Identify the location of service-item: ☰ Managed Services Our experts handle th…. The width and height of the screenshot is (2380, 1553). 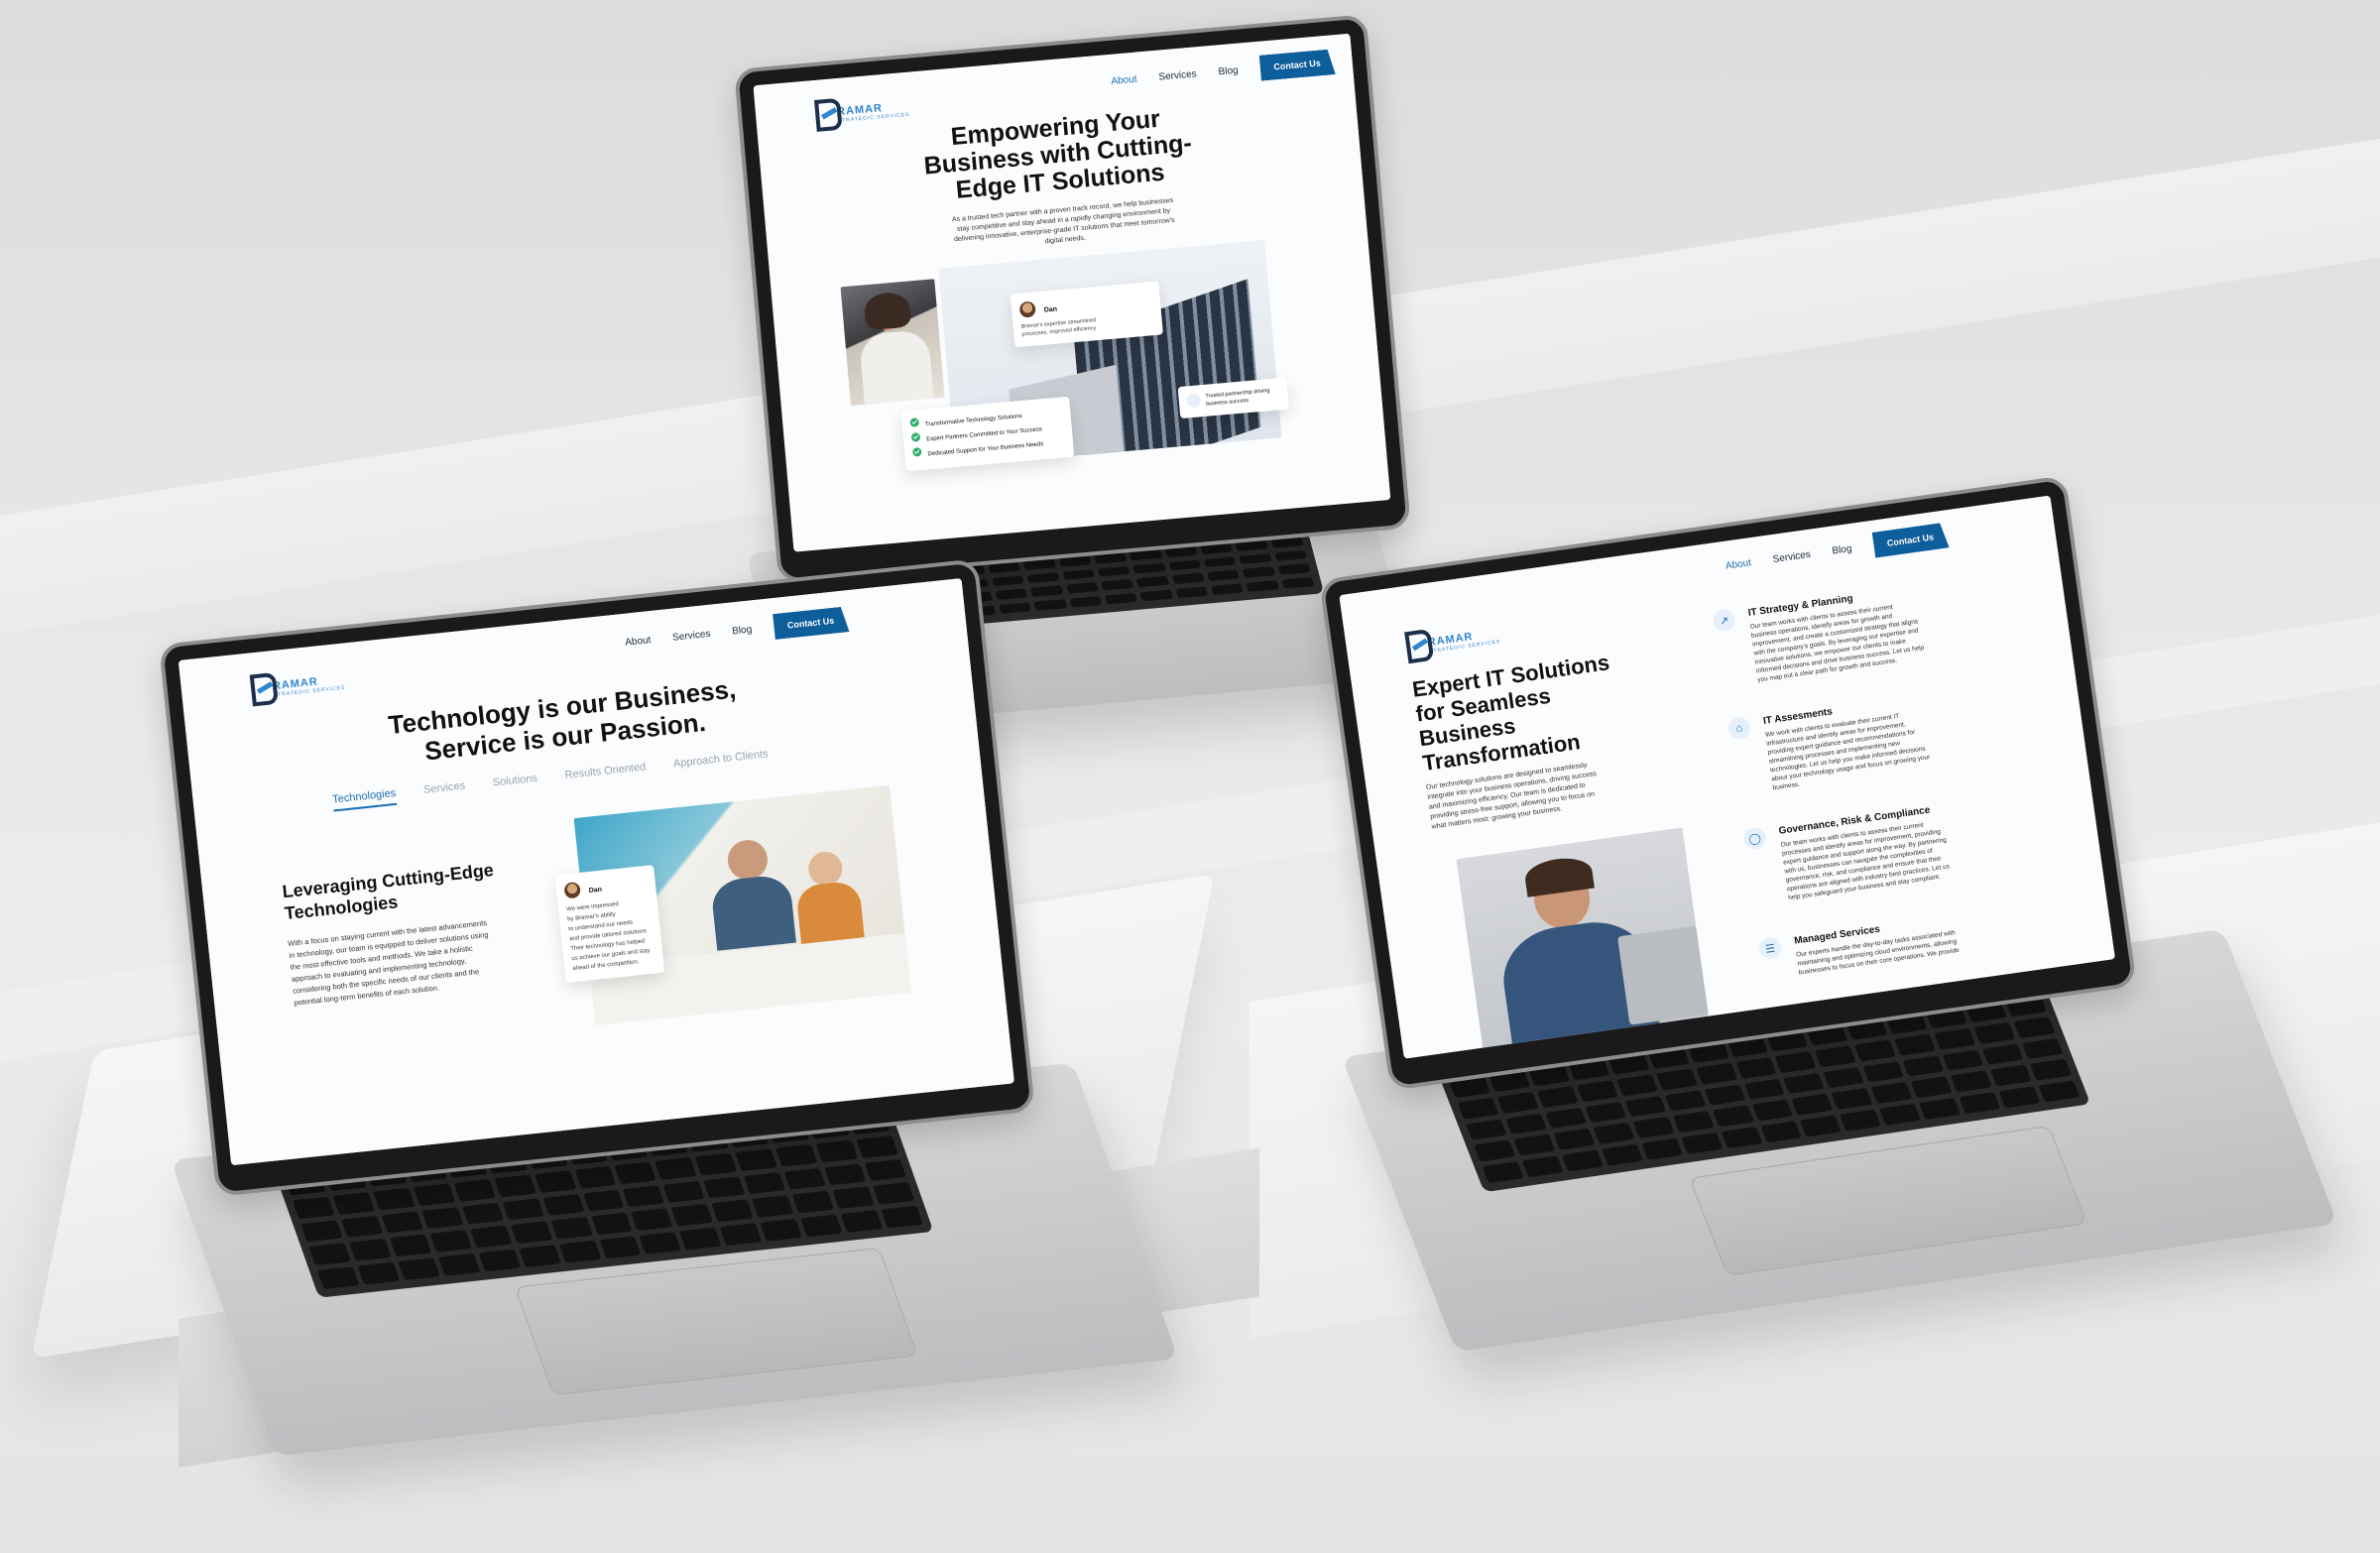
(1922, 938).